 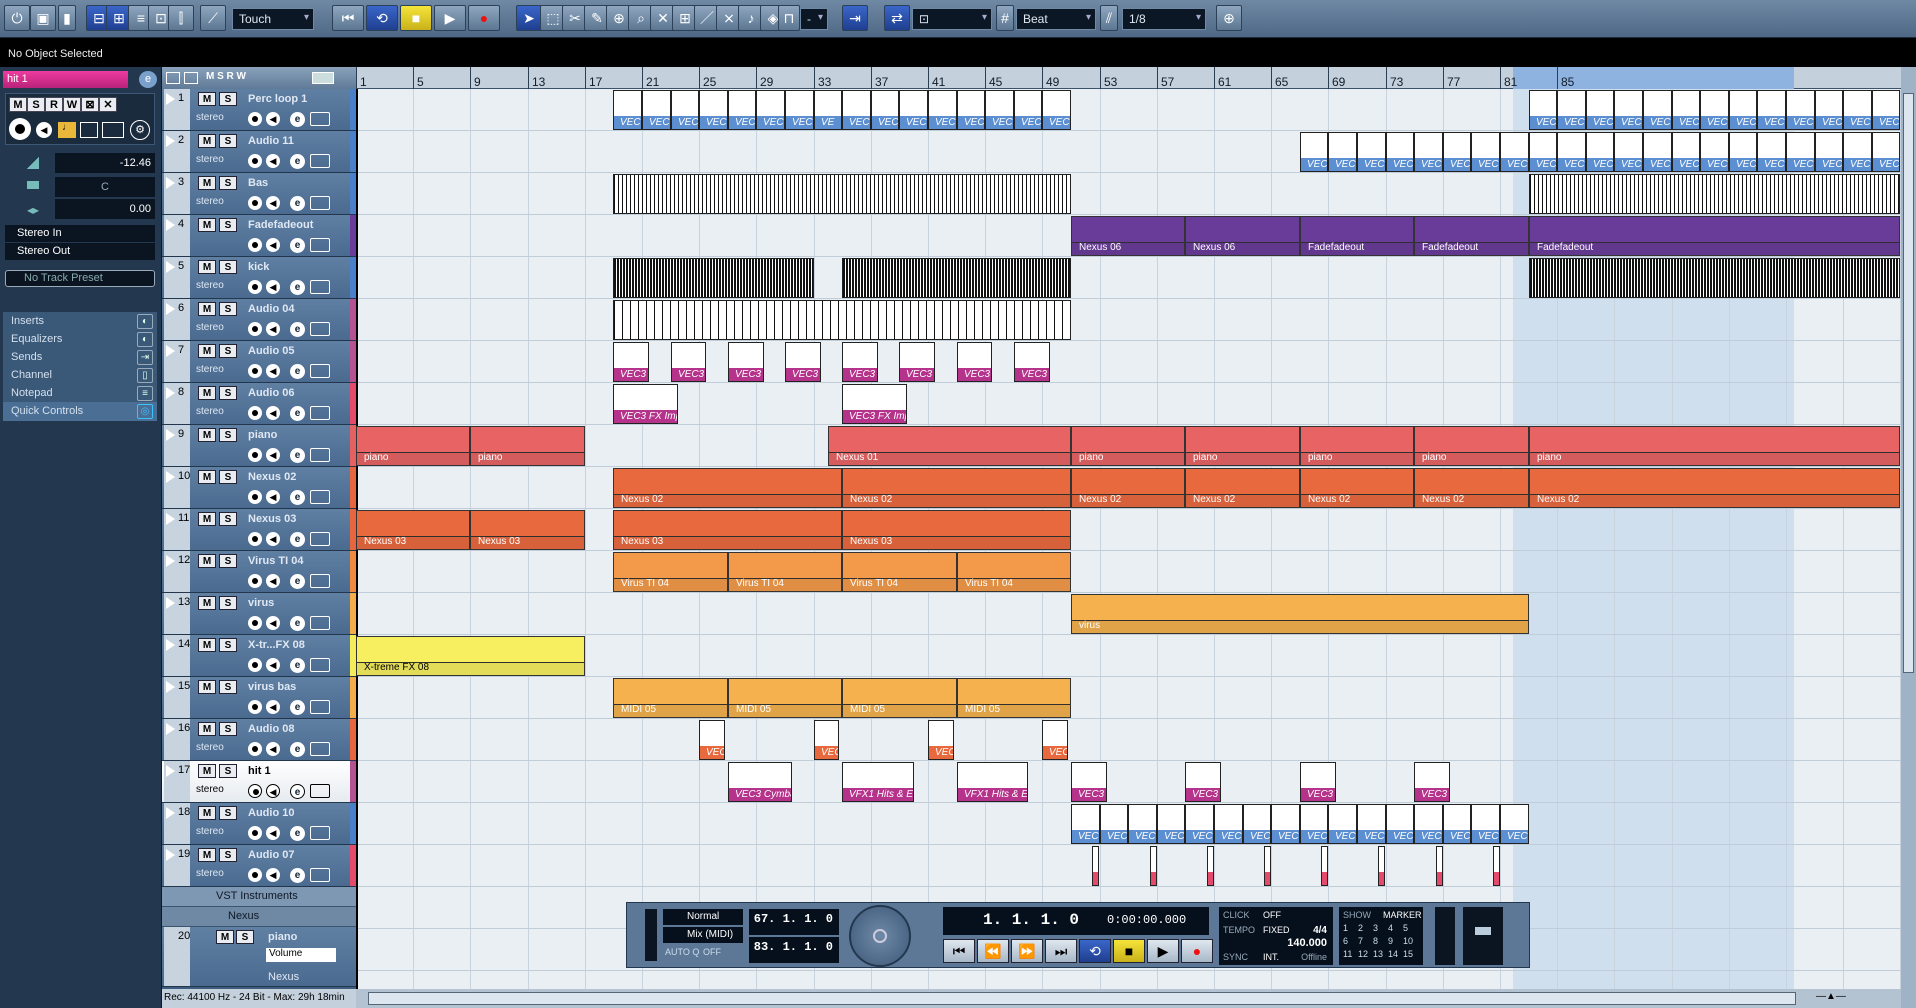 I want to click on transport-rewind: ⏪, so click(x=993, y=951).